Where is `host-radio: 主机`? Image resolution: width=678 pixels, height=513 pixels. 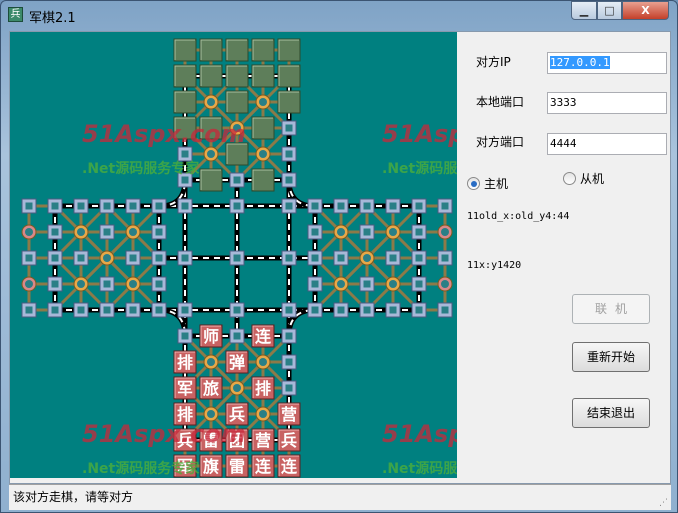 host-radio: 主机 is located at coordinates (487, 183).